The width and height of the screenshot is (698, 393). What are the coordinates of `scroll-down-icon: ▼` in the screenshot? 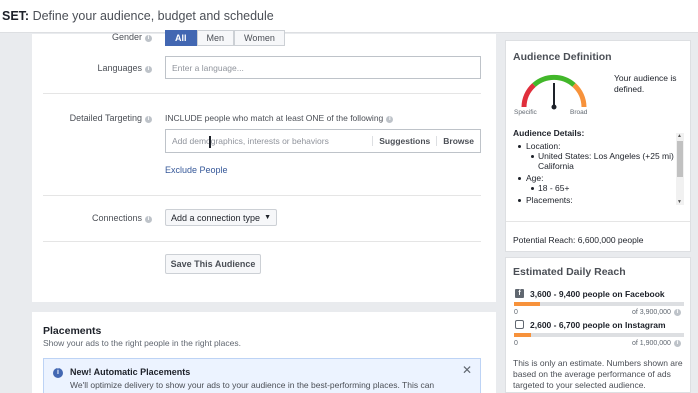 It's located at (679, 202).